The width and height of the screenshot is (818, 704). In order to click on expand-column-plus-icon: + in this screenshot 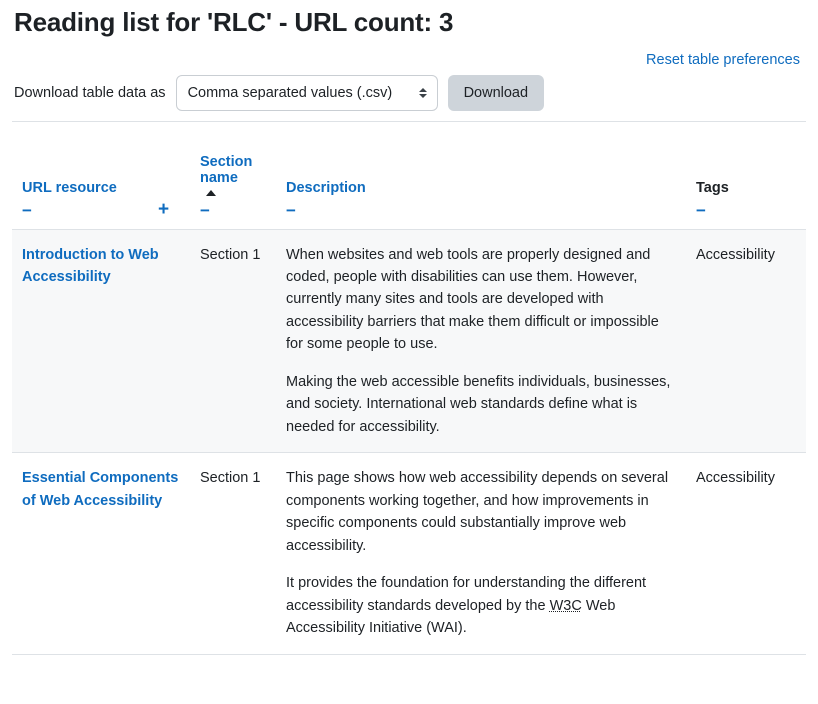, I will do `click(170, 209)`.